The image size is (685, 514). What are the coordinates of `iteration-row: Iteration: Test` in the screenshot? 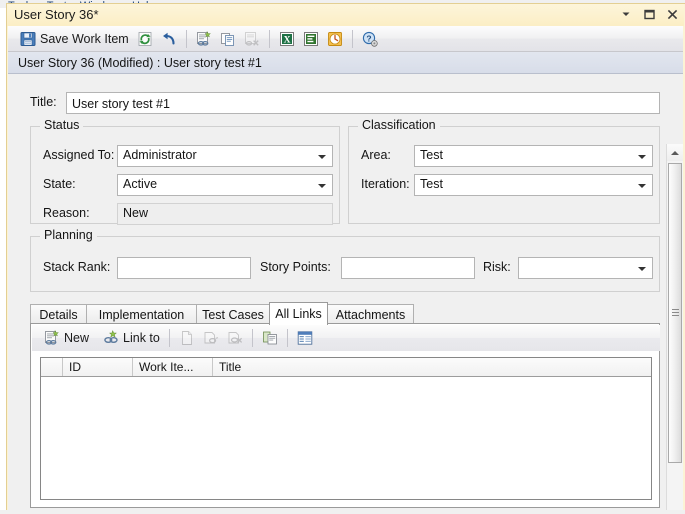 It's located at (505, 185).